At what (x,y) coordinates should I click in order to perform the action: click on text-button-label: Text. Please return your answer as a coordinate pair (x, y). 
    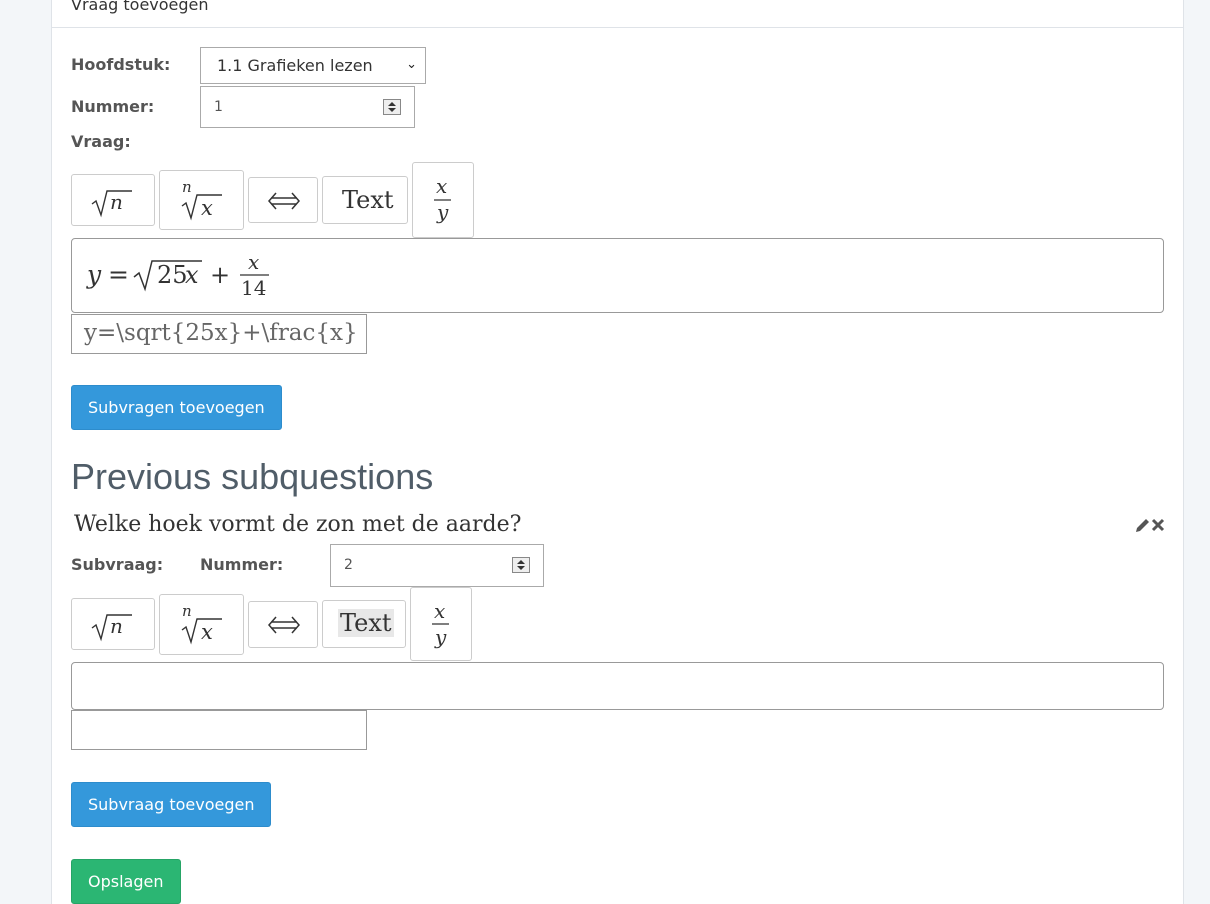
    Looking at the image, I should click on (366, 623).